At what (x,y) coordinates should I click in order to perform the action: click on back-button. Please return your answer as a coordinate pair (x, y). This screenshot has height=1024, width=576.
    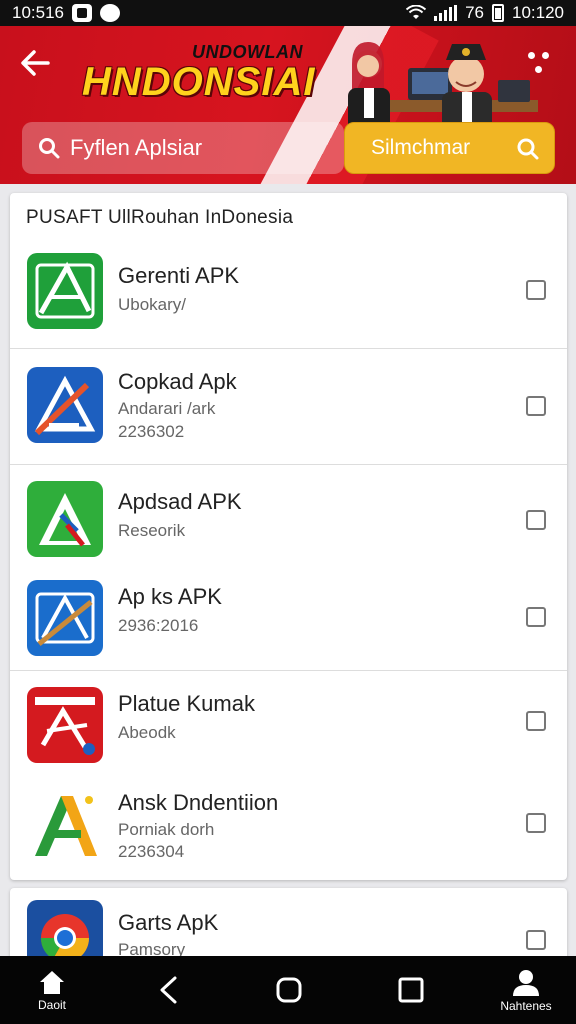
    Looking at the image, I should click on (38, 66).